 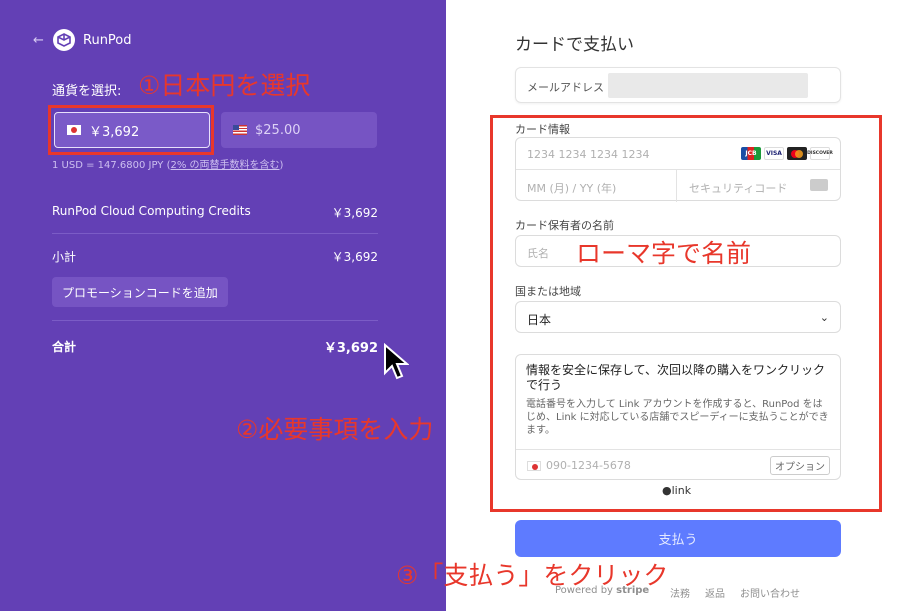 I want to click on email-label: メールアドレス, so click(x=565, y=87).